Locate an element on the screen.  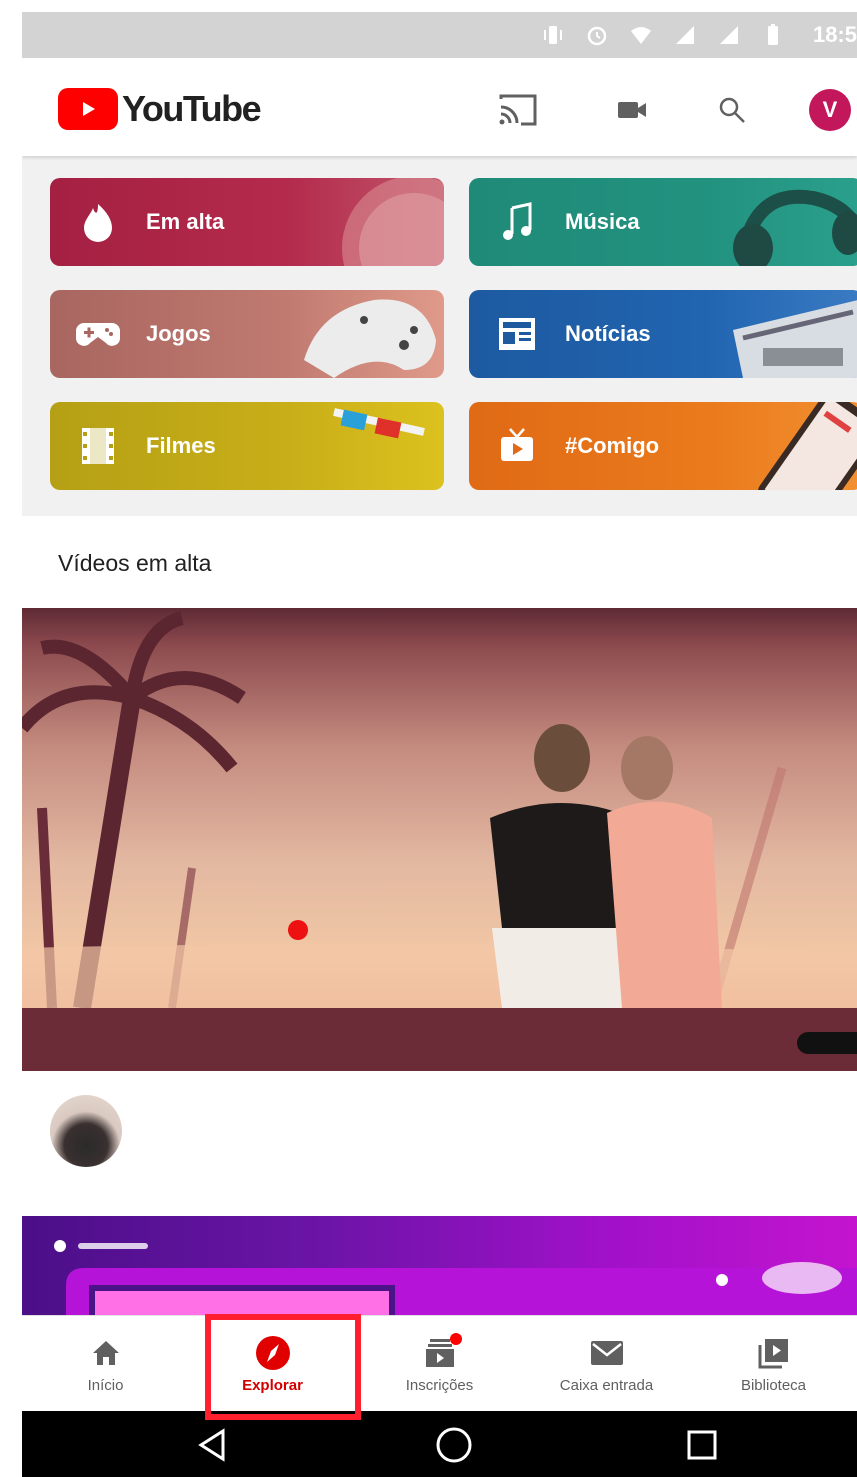
gamepad-icon is located at coordinates (98, 334).